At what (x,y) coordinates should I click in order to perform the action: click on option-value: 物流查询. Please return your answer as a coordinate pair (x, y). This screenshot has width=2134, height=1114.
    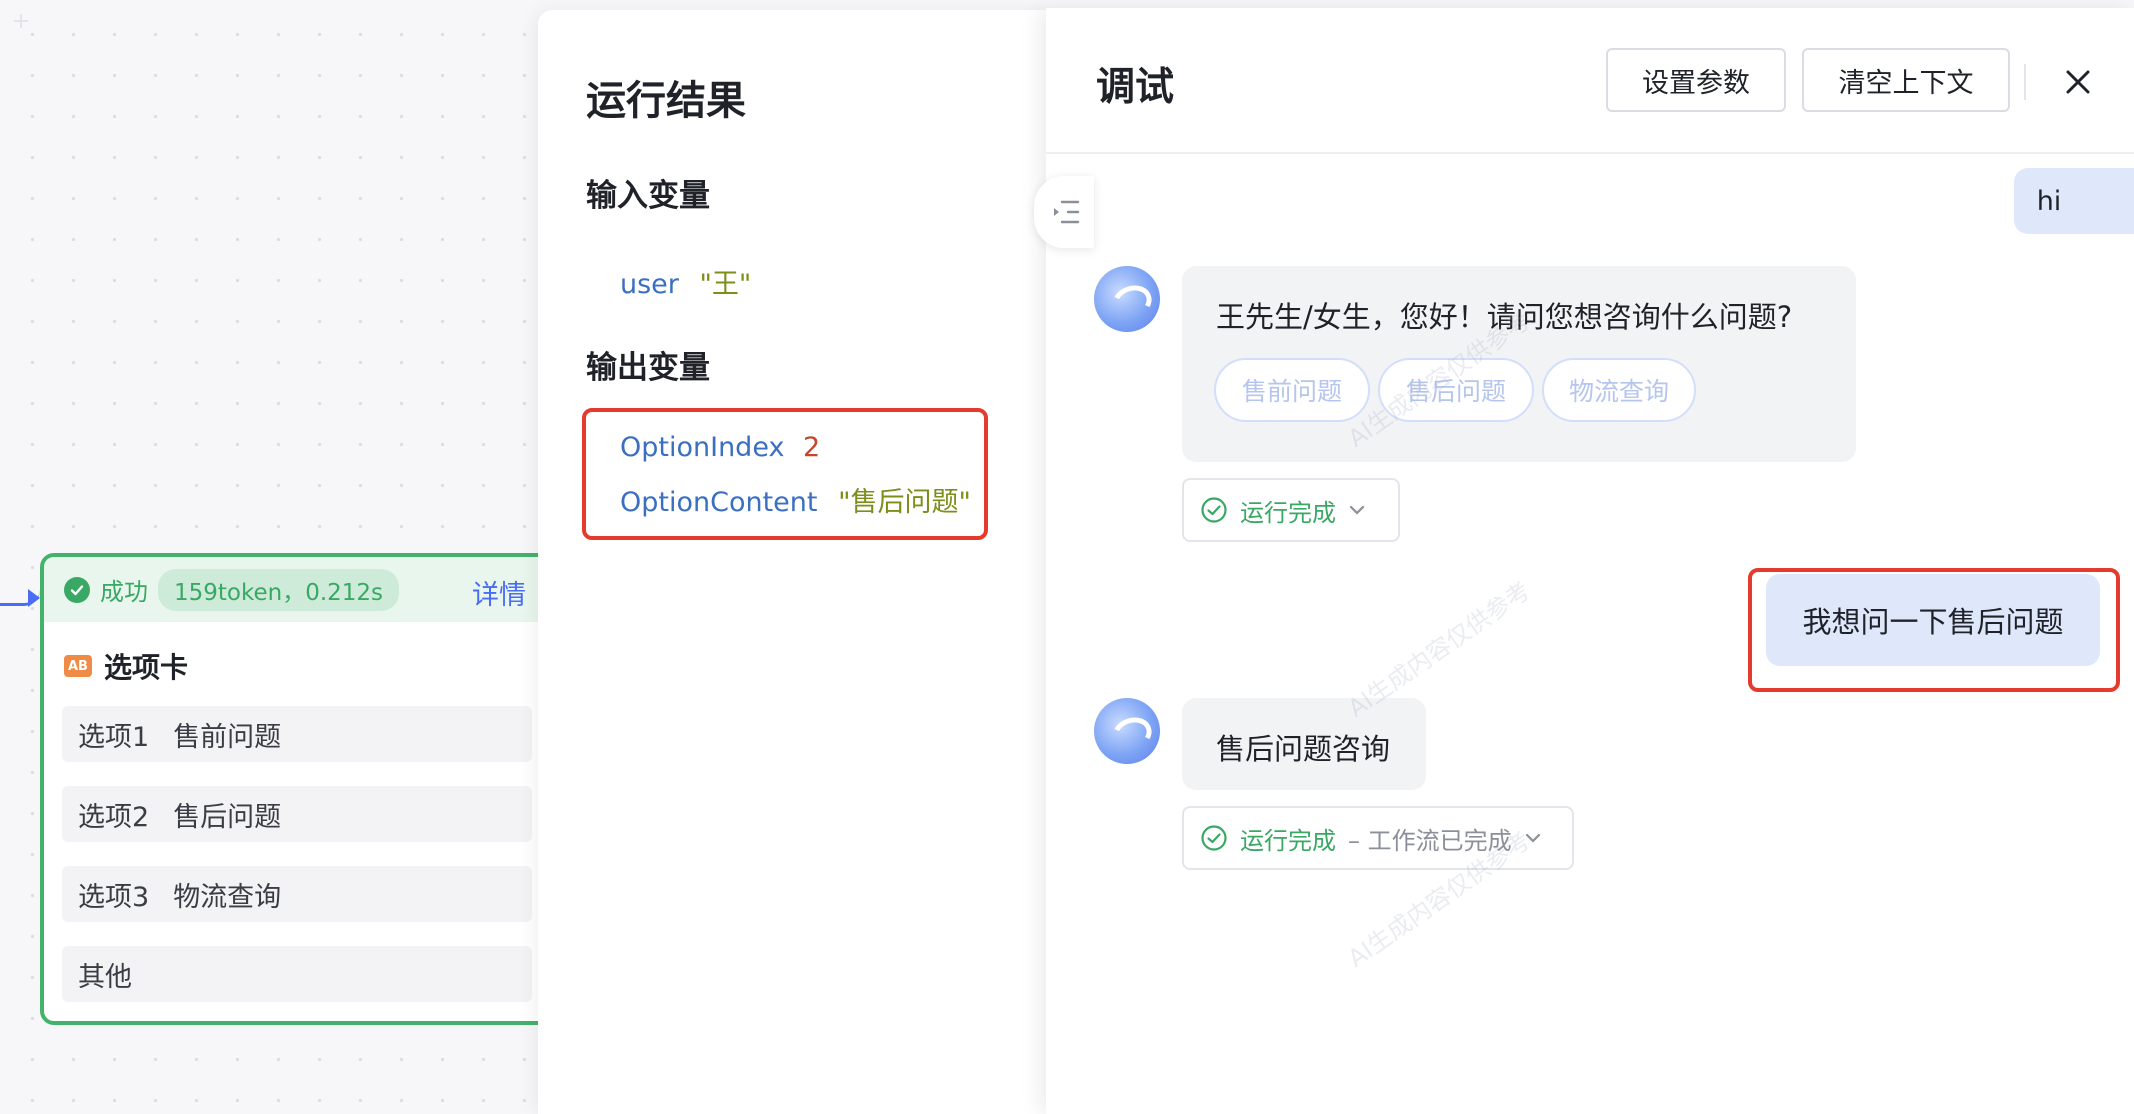
    Looking at the image, I should click on (227, 897).